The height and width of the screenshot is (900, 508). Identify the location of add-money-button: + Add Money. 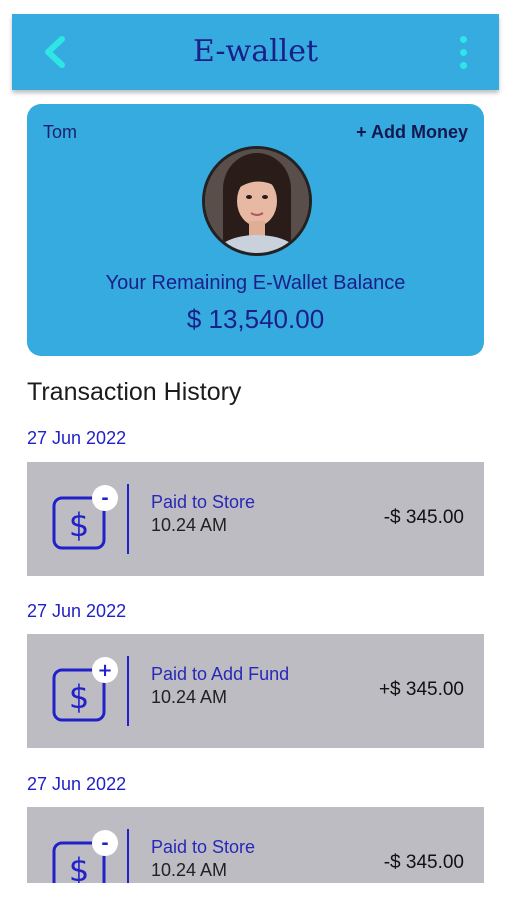
(412, 132).